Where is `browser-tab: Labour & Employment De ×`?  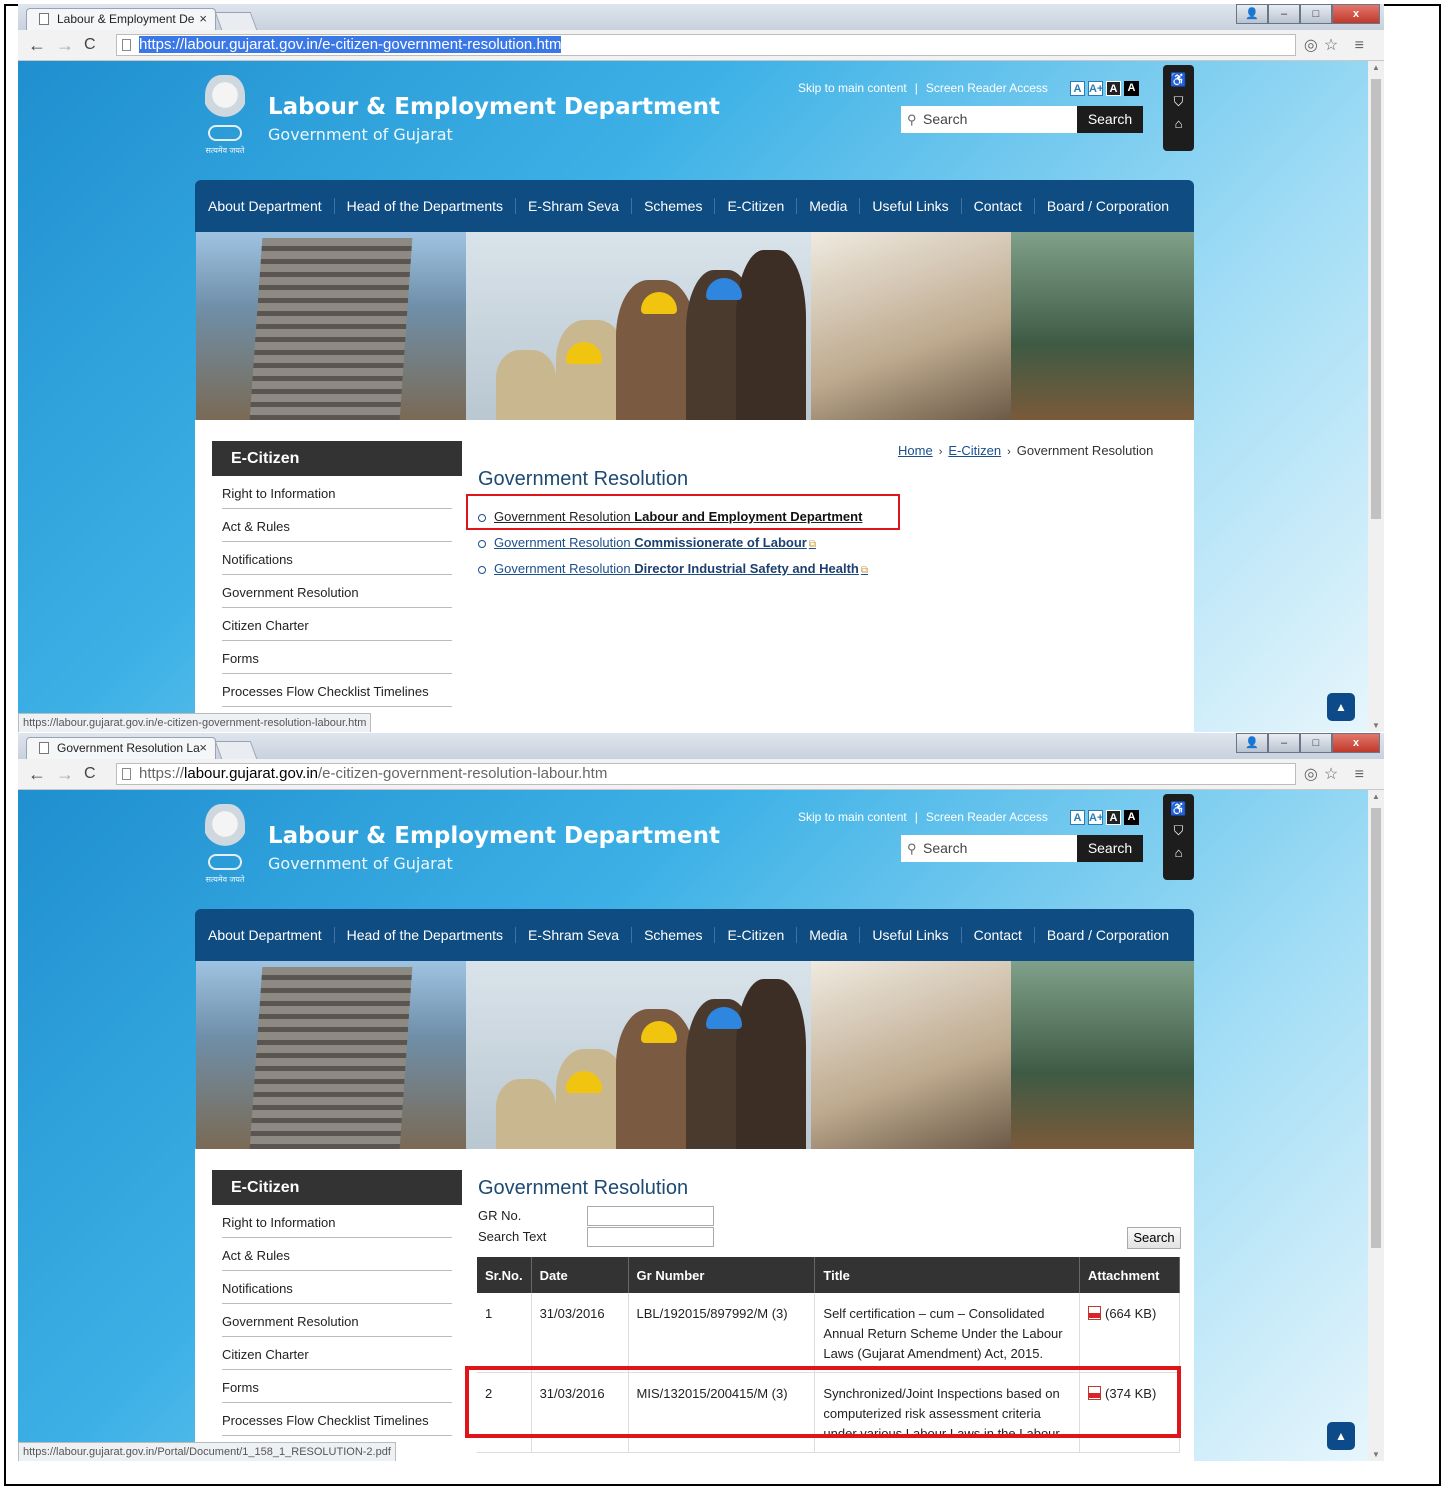 browser-tab: Labour & Employment De × is located at coordinates (121, 19).